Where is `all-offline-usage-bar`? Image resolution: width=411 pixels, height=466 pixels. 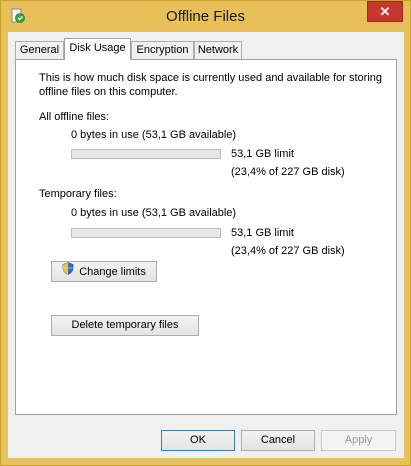 all-offline-usage-bar is located at coordinates (146, 154).